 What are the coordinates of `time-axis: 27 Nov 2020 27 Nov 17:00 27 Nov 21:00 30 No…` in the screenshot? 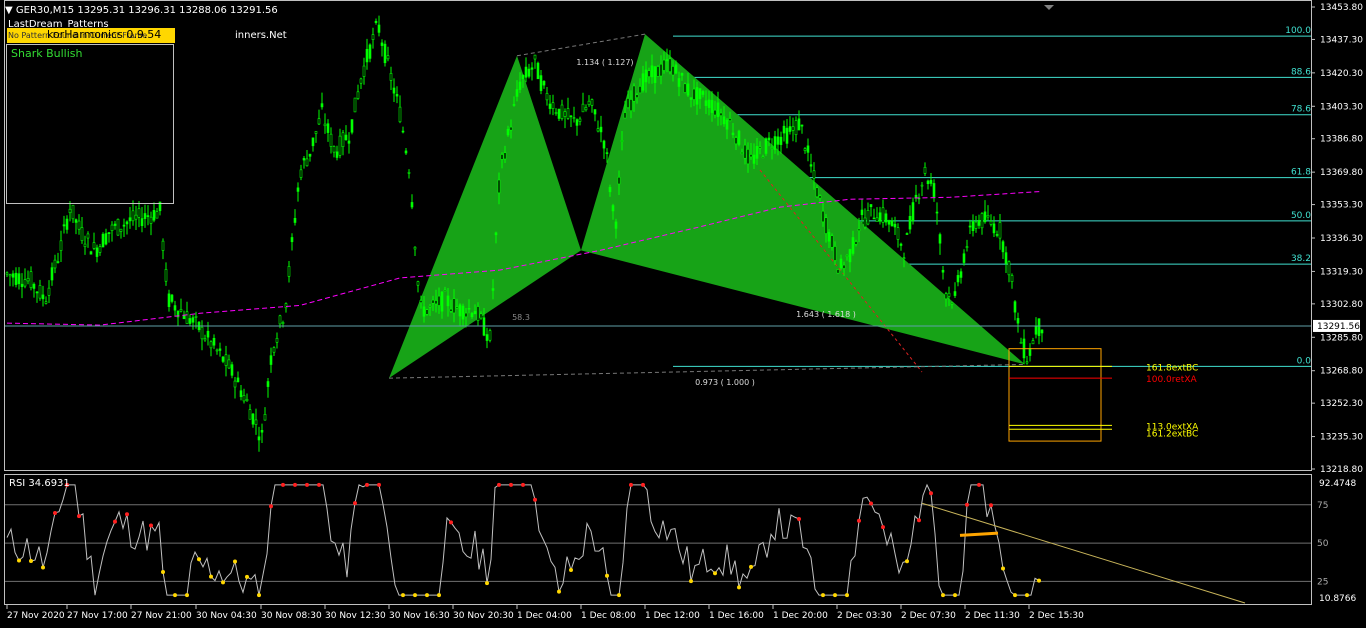 It's located at (545, 613).